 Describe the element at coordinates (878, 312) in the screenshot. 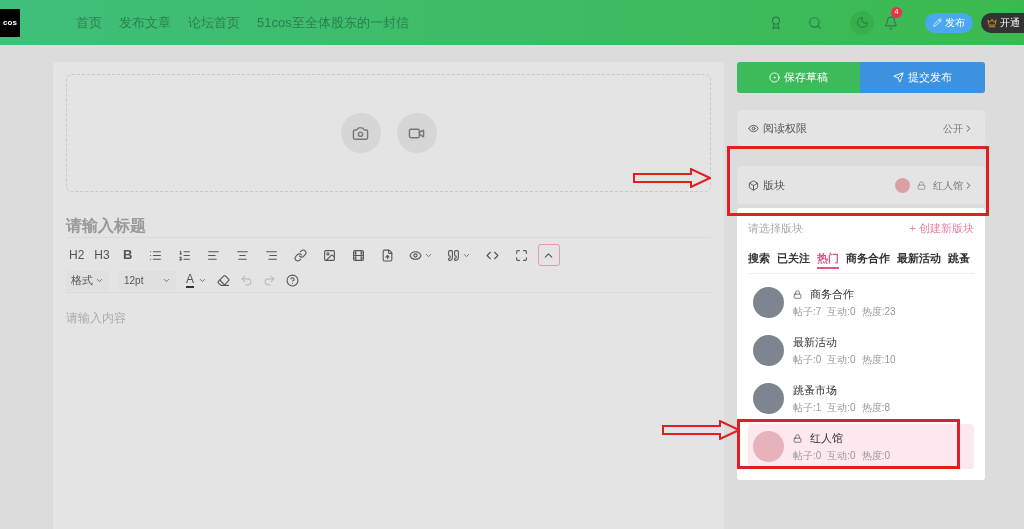

I see `section-stat: 热度:23` at that location.